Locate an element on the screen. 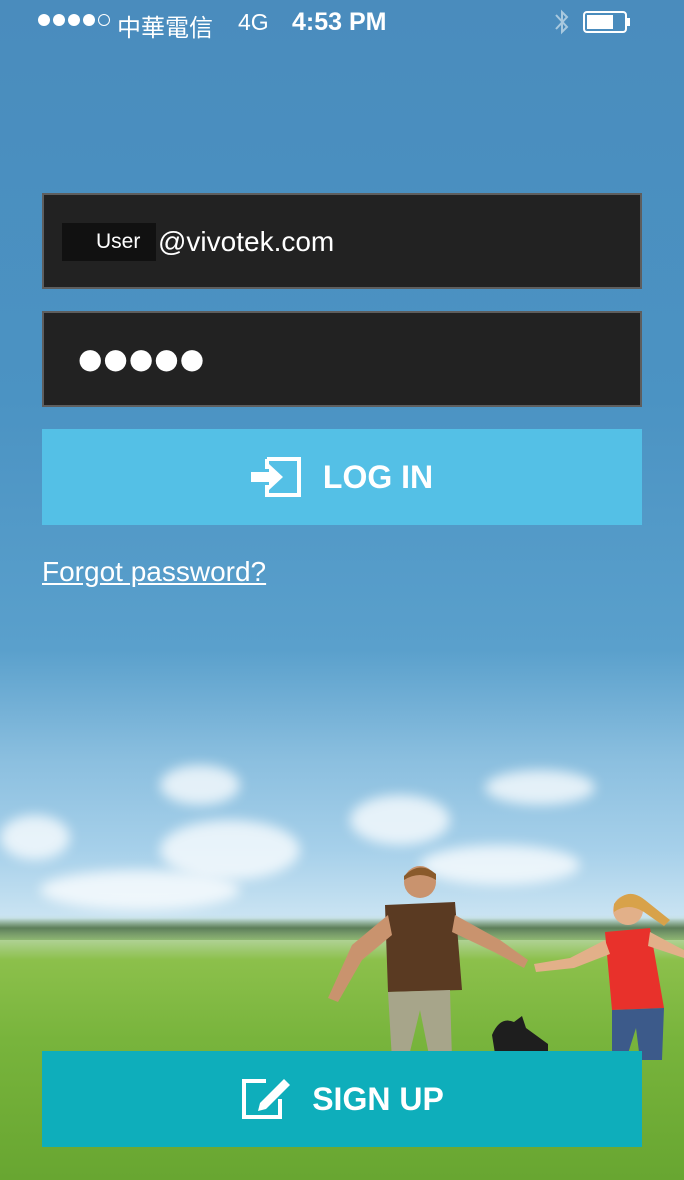 Image resolution: width=684 pixels, height=1180 pixels. edit-pencil-icon is located at coordinates (266, 1099).